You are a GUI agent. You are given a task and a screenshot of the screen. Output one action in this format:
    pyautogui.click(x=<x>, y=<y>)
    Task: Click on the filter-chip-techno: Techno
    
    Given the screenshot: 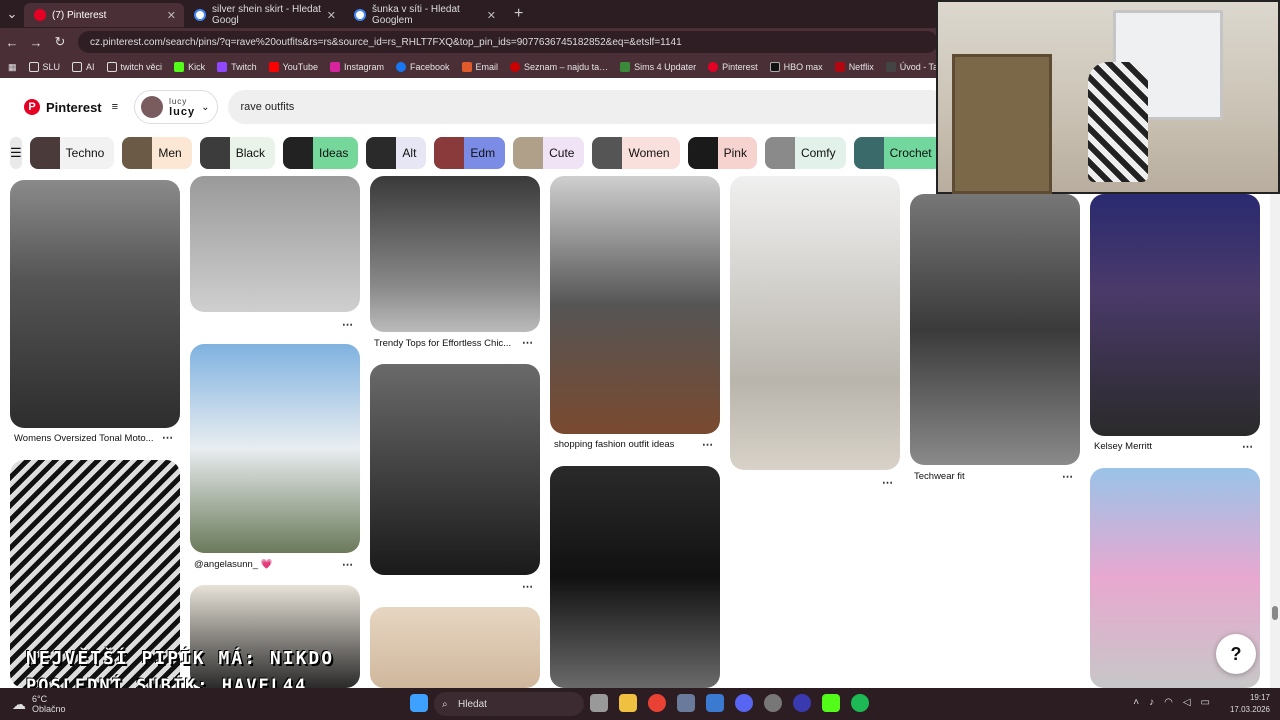 What is the action you would take?
    pyautogui.click(x=72, y=153)
    